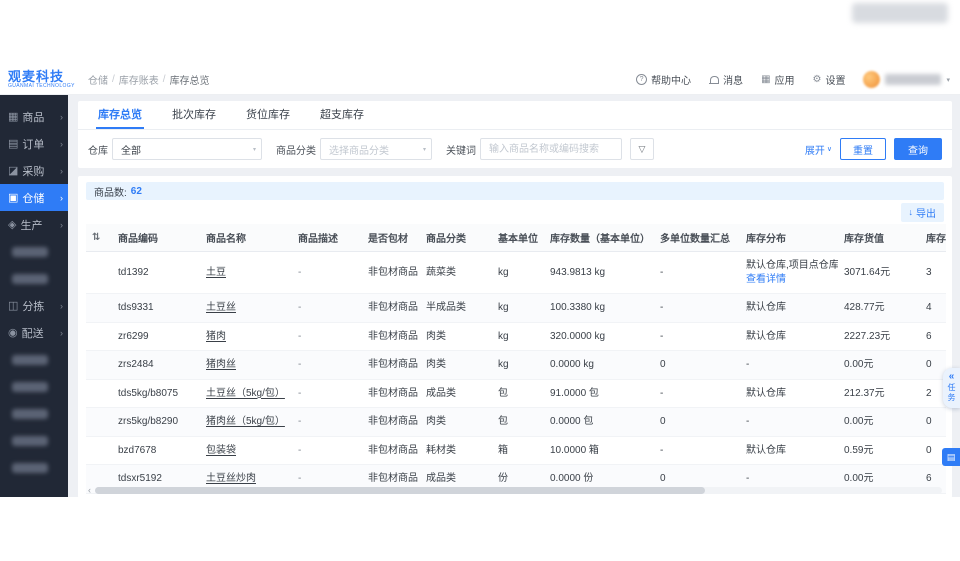 The image size is (960, 561). I want to click on sidebar-item-label: 采购, so click(33, 171).